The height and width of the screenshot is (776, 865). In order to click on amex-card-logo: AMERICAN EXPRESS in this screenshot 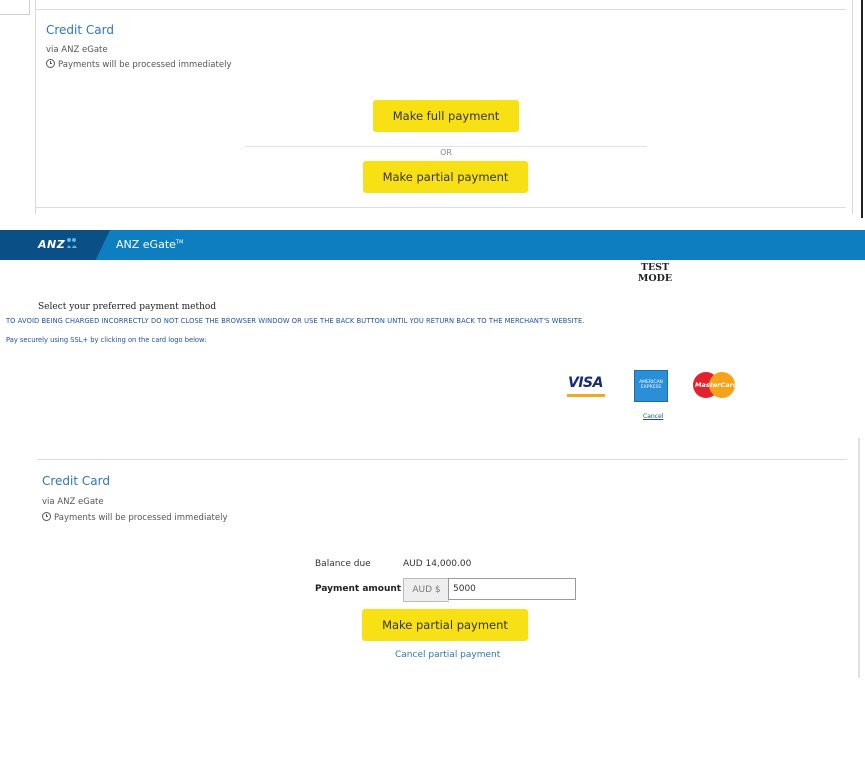, I will do `click(651, 386)`.